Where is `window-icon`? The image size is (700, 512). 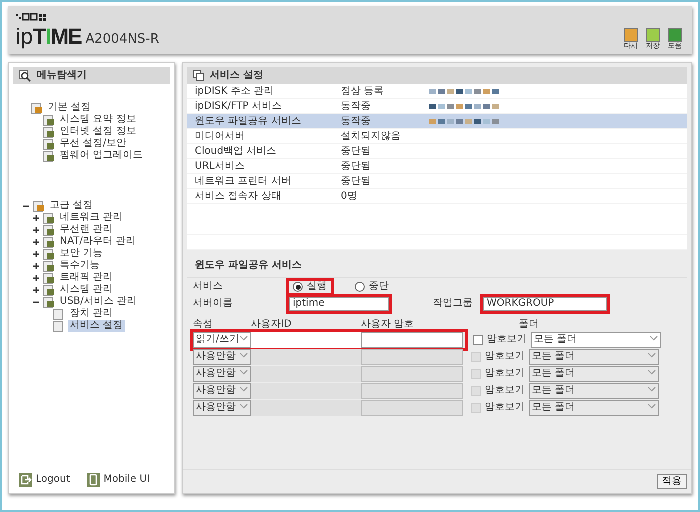
window-icon is located at coordinates (198, 75).